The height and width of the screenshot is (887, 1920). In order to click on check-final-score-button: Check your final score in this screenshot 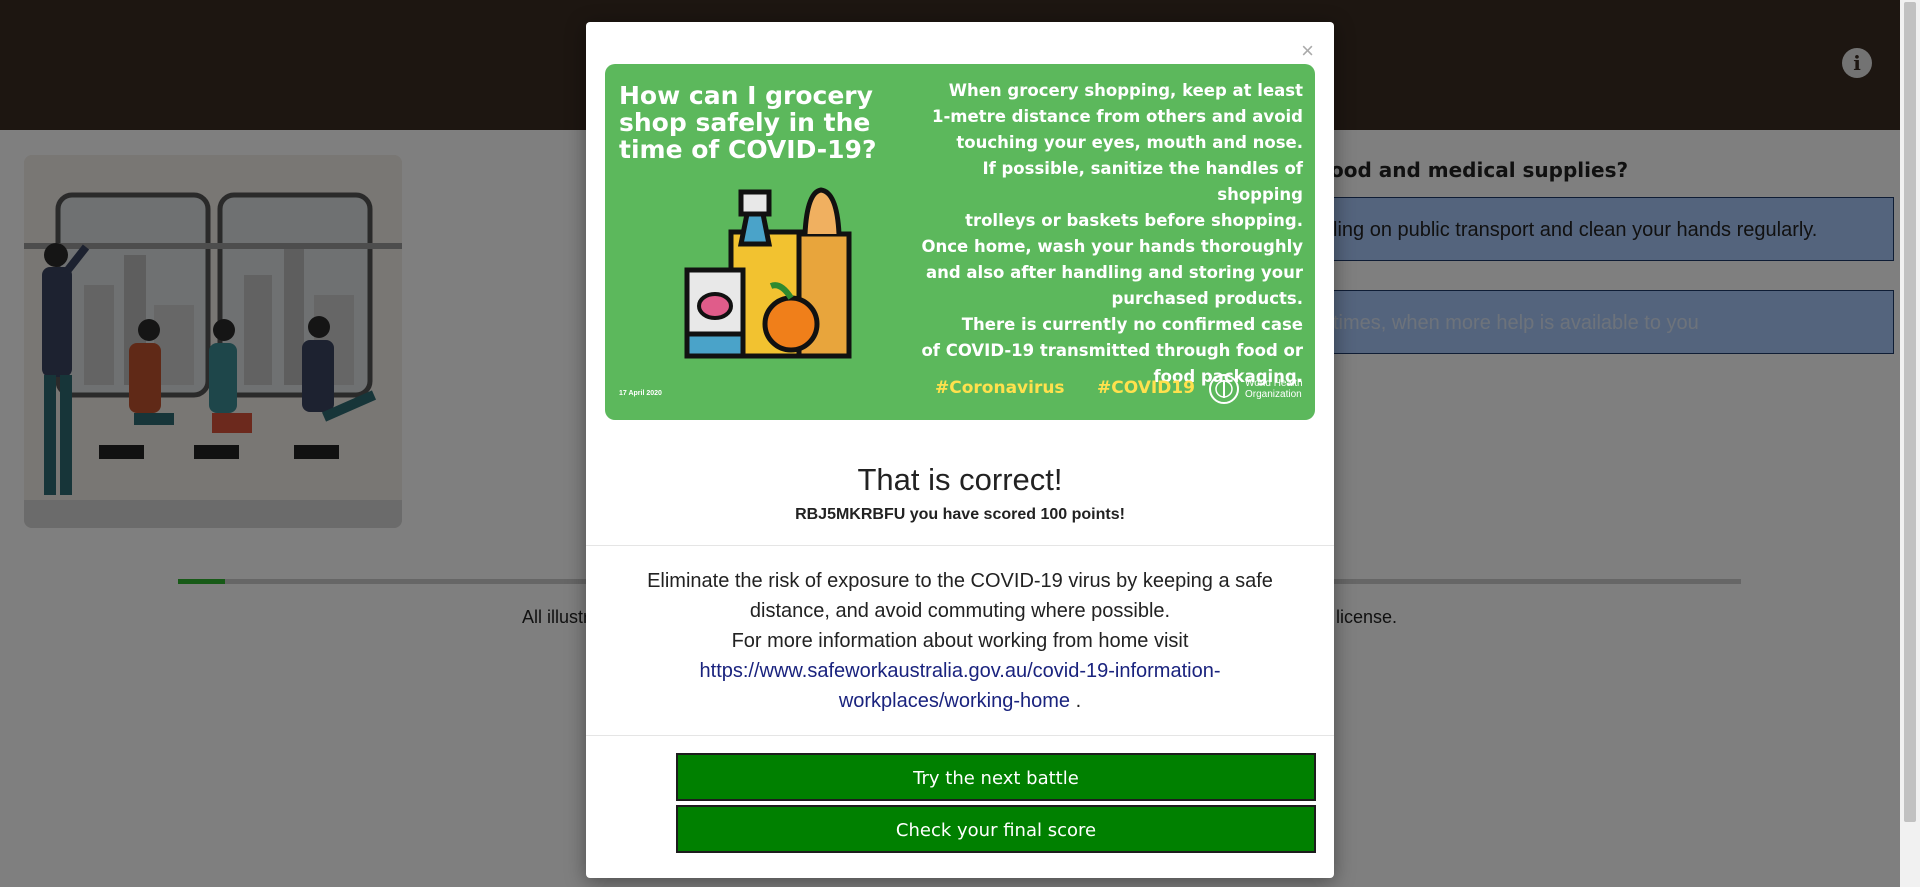, I will do `click(996, 829)`.